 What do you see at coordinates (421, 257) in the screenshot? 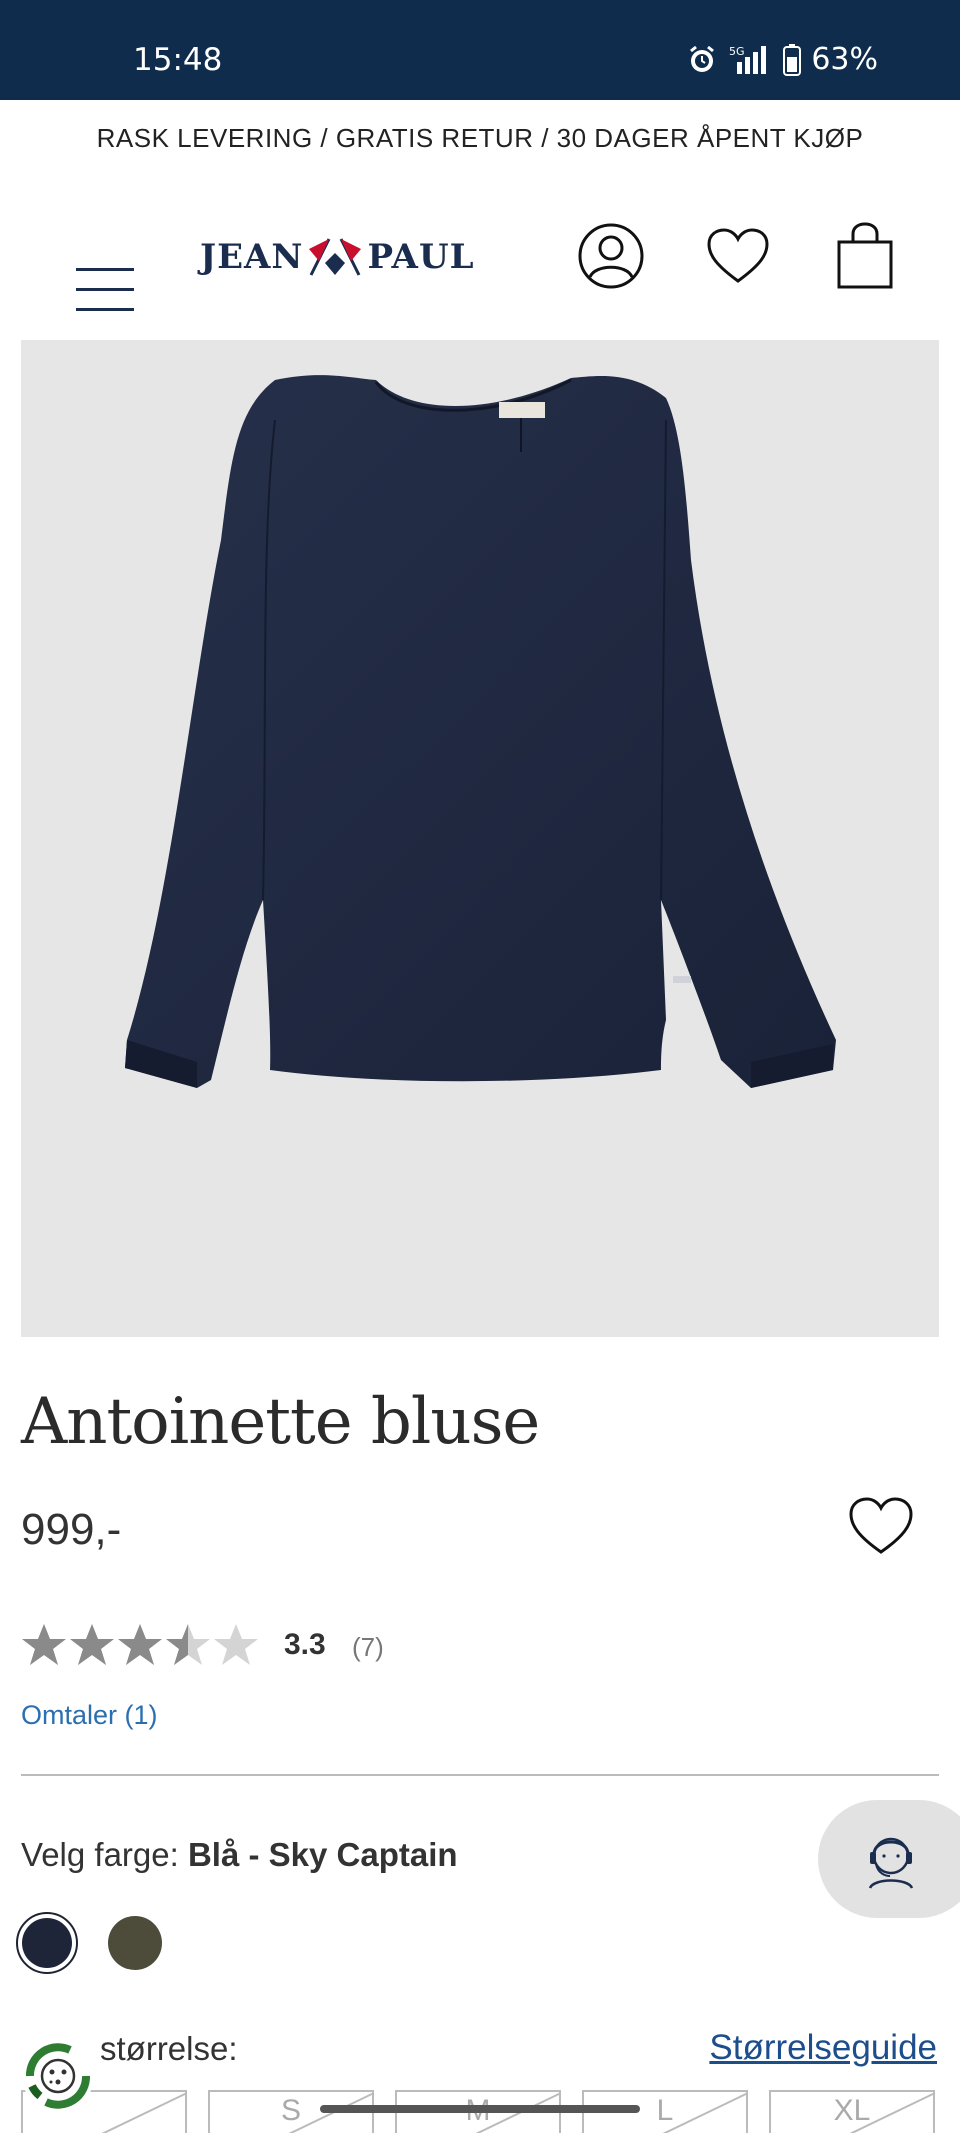
I see `logo-text-right: PAUL` at bounding box center [421, 257].